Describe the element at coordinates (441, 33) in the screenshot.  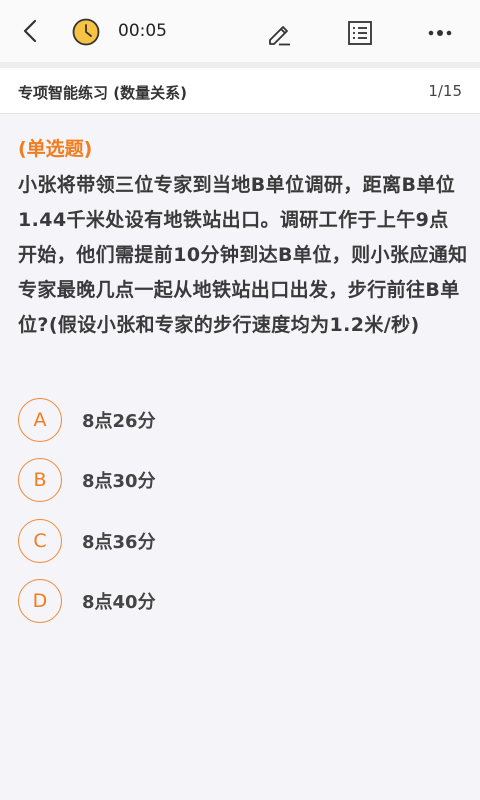
I see `more-options-icon` at that location.